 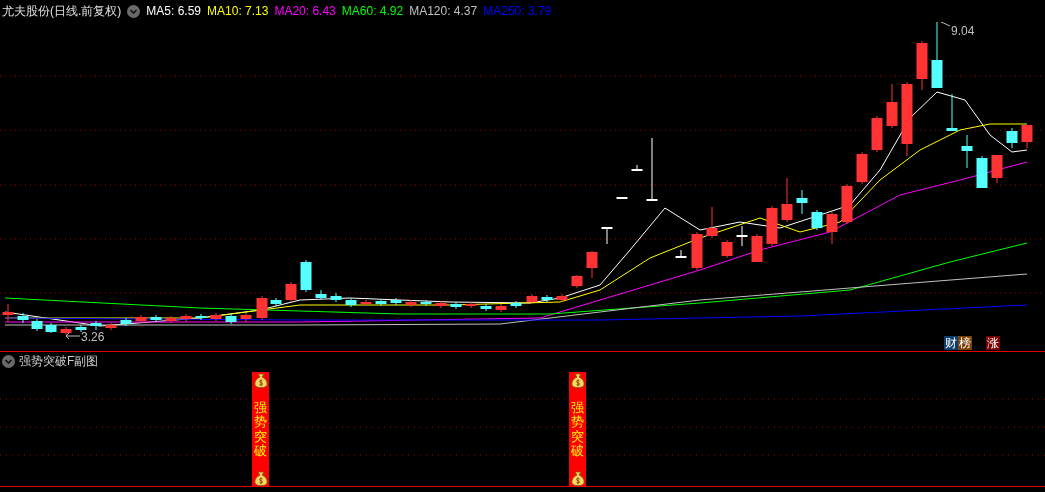 I want to click on high-price-label: 9.04, so click(x=963, y=31).